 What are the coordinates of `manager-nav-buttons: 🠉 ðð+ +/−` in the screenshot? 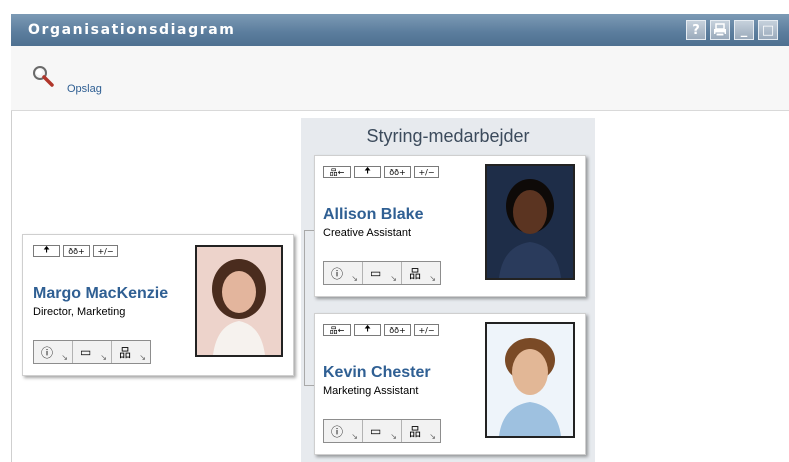 It's located at (75, 251).